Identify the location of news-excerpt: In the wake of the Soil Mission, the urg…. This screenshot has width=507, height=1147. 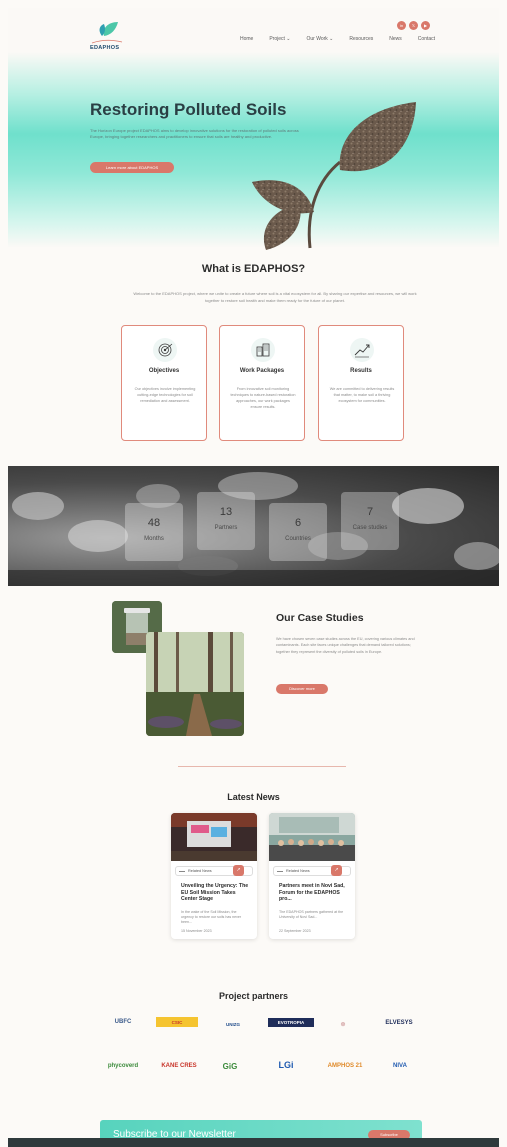
(211, 917).